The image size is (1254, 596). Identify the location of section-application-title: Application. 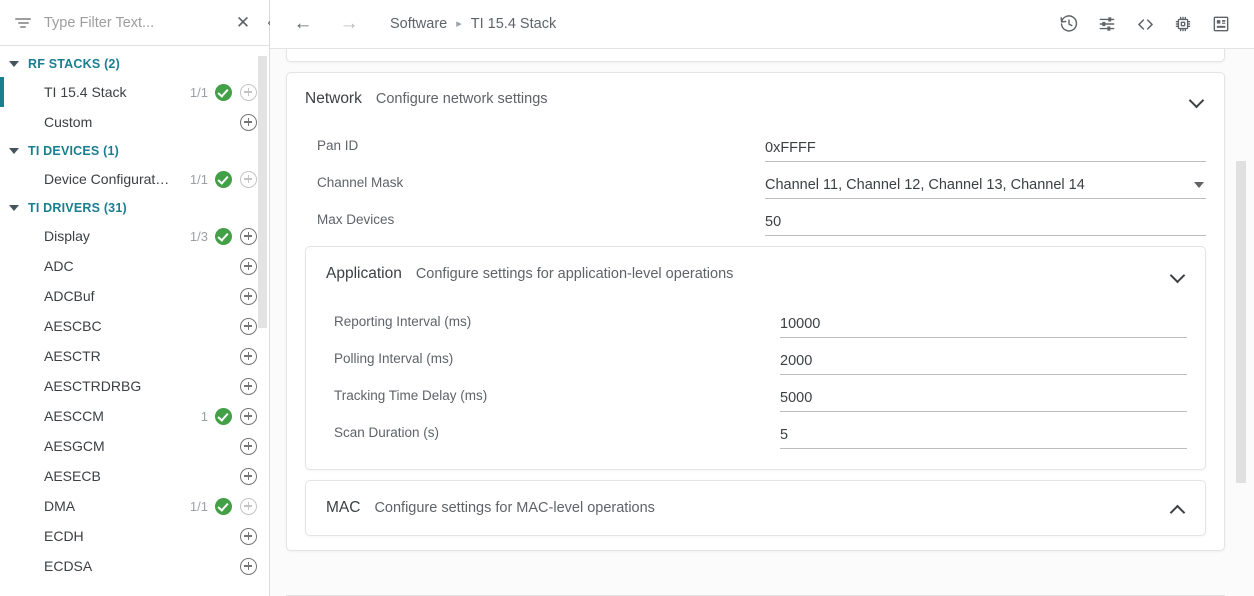
(364, 273).